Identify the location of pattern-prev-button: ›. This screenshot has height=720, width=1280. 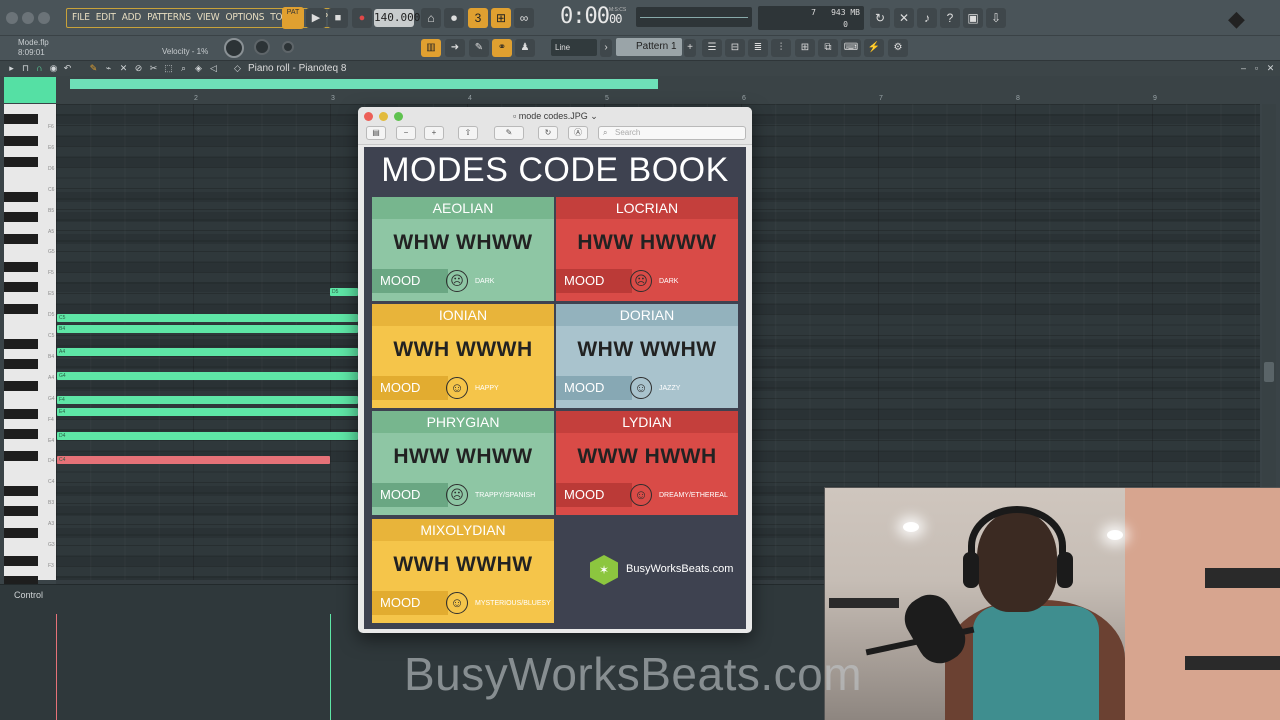
(606, 48).